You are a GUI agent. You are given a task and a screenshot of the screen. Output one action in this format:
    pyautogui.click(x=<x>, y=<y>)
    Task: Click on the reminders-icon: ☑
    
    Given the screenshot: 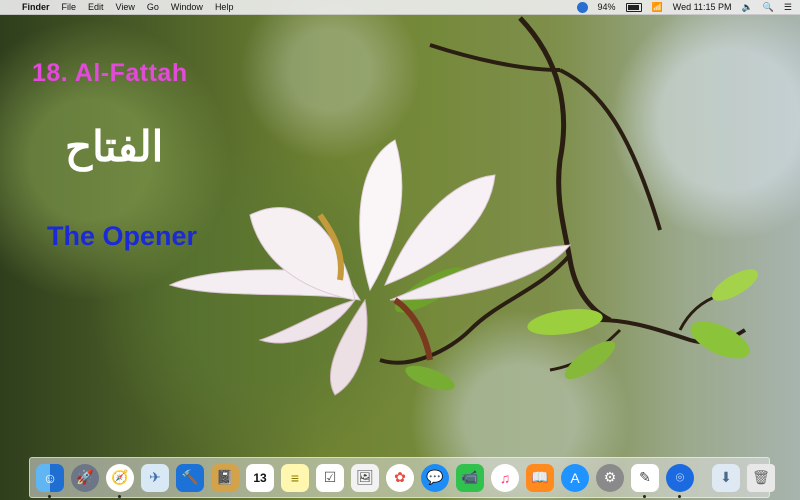 What is the action you would take?
    pyautogui.click(x=330, y=477)
    